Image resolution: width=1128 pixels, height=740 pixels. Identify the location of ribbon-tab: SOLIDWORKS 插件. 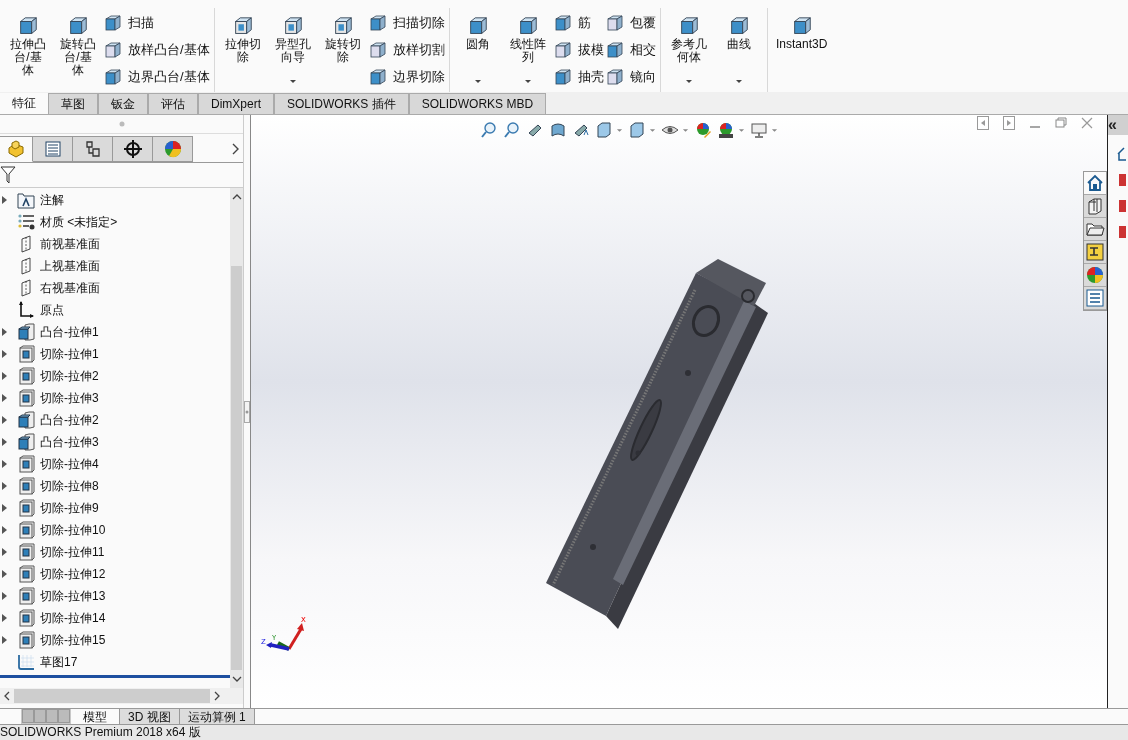
(341, 103).